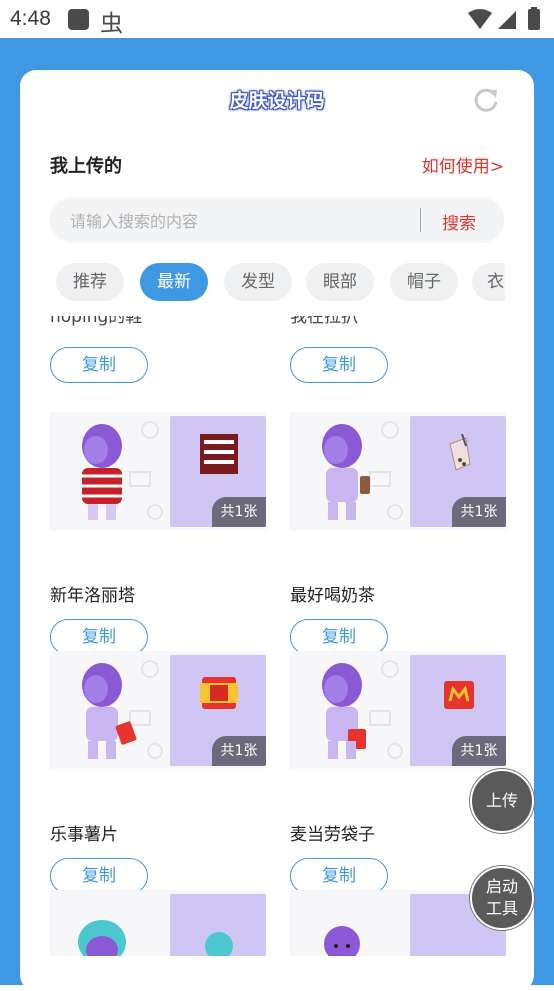 This screenshot has width=554, height=991. I want to click on launch-tool-button: 启动 工具, so click(502, 898).